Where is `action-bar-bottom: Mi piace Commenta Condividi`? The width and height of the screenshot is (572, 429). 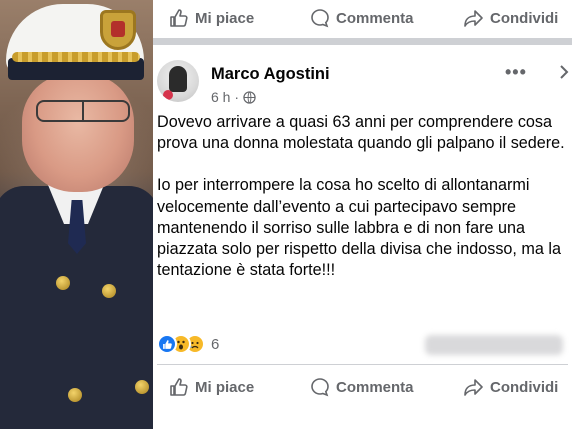
action-bar-bottom: Mi piace Commenta Condividi is located at coordinates (362, 387).